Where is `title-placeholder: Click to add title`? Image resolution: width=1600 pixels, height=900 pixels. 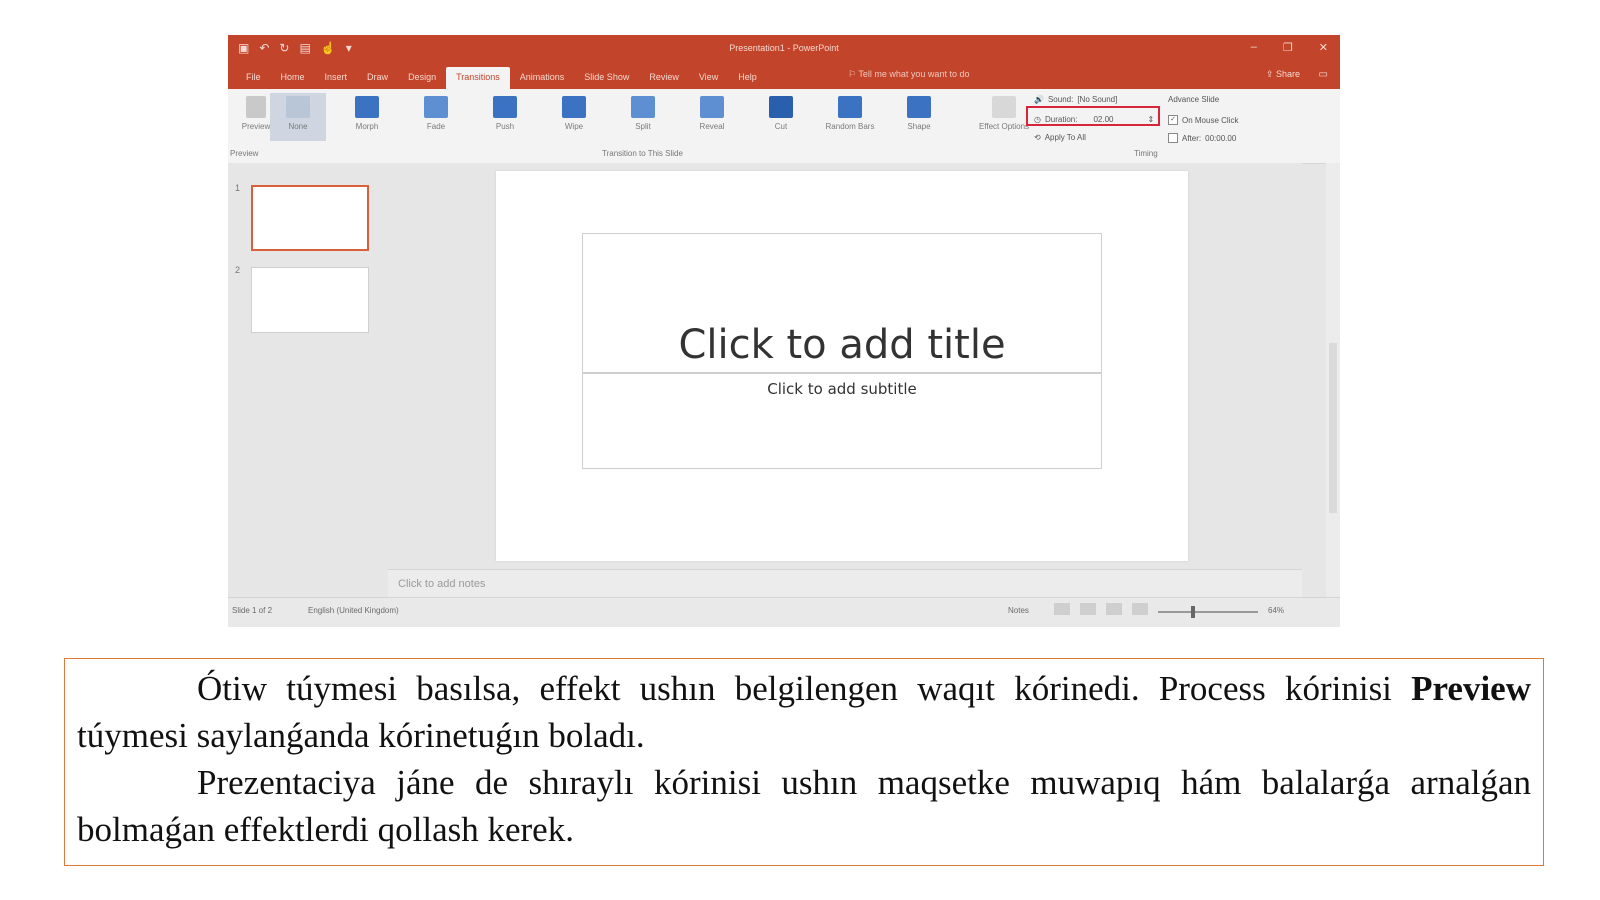 title-placeholder: Click to add title is located at coordinates (842, 303).